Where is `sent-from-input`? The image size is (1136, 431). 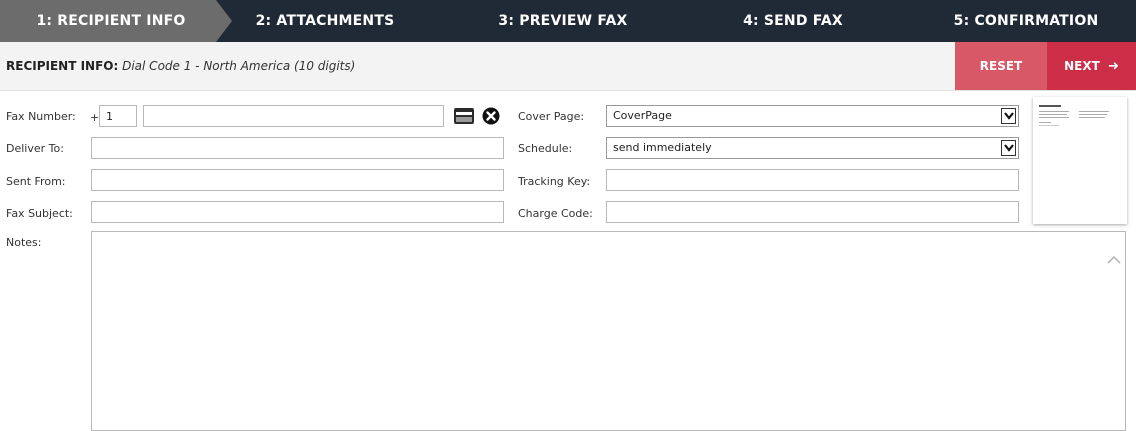
sent-from-input is located at coordinates (297, 180).